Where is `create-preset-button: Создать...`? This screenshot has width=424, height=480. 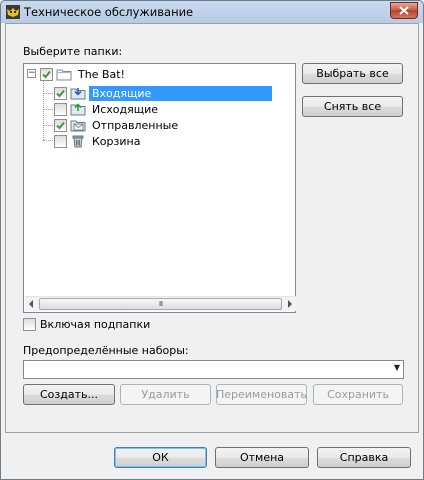
create-preset-button: Создать... is located at coordinates (69, 394).